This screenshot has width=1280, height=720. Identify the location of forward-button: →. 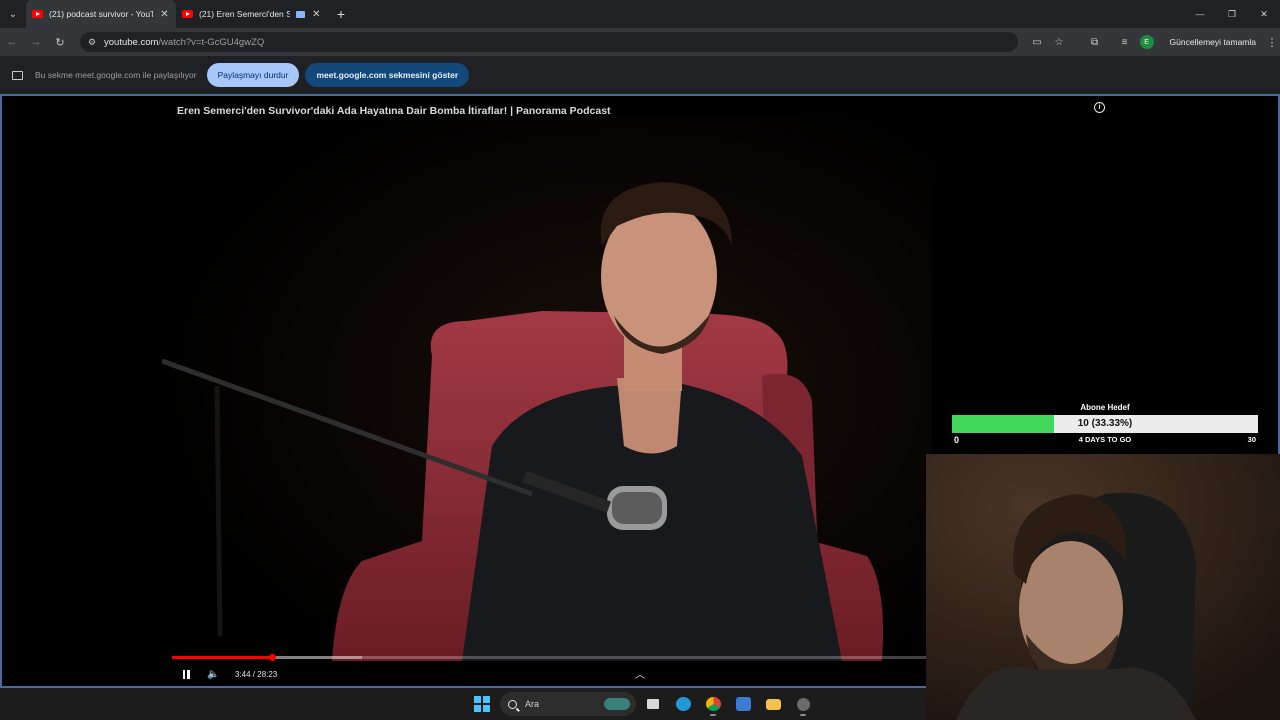
(36, 42).